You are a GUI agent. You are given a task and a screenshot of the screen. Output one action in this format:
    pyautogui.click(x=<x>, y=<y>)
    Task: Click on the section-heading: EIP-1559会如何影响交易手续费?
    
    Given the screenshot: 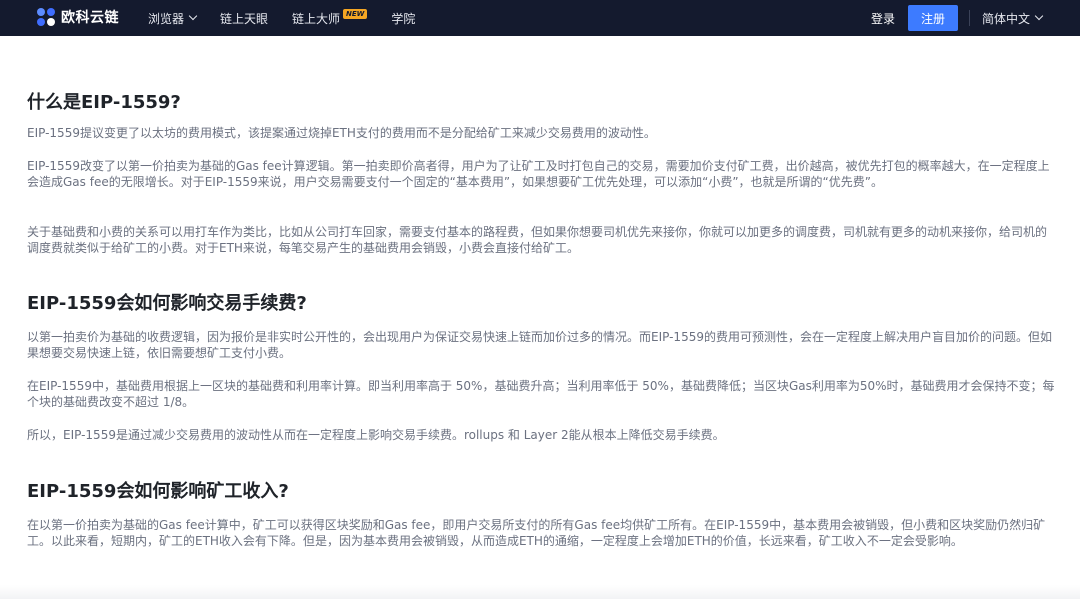 What is the action you would take?
    pyautogui.click(x=167, y=303)
    